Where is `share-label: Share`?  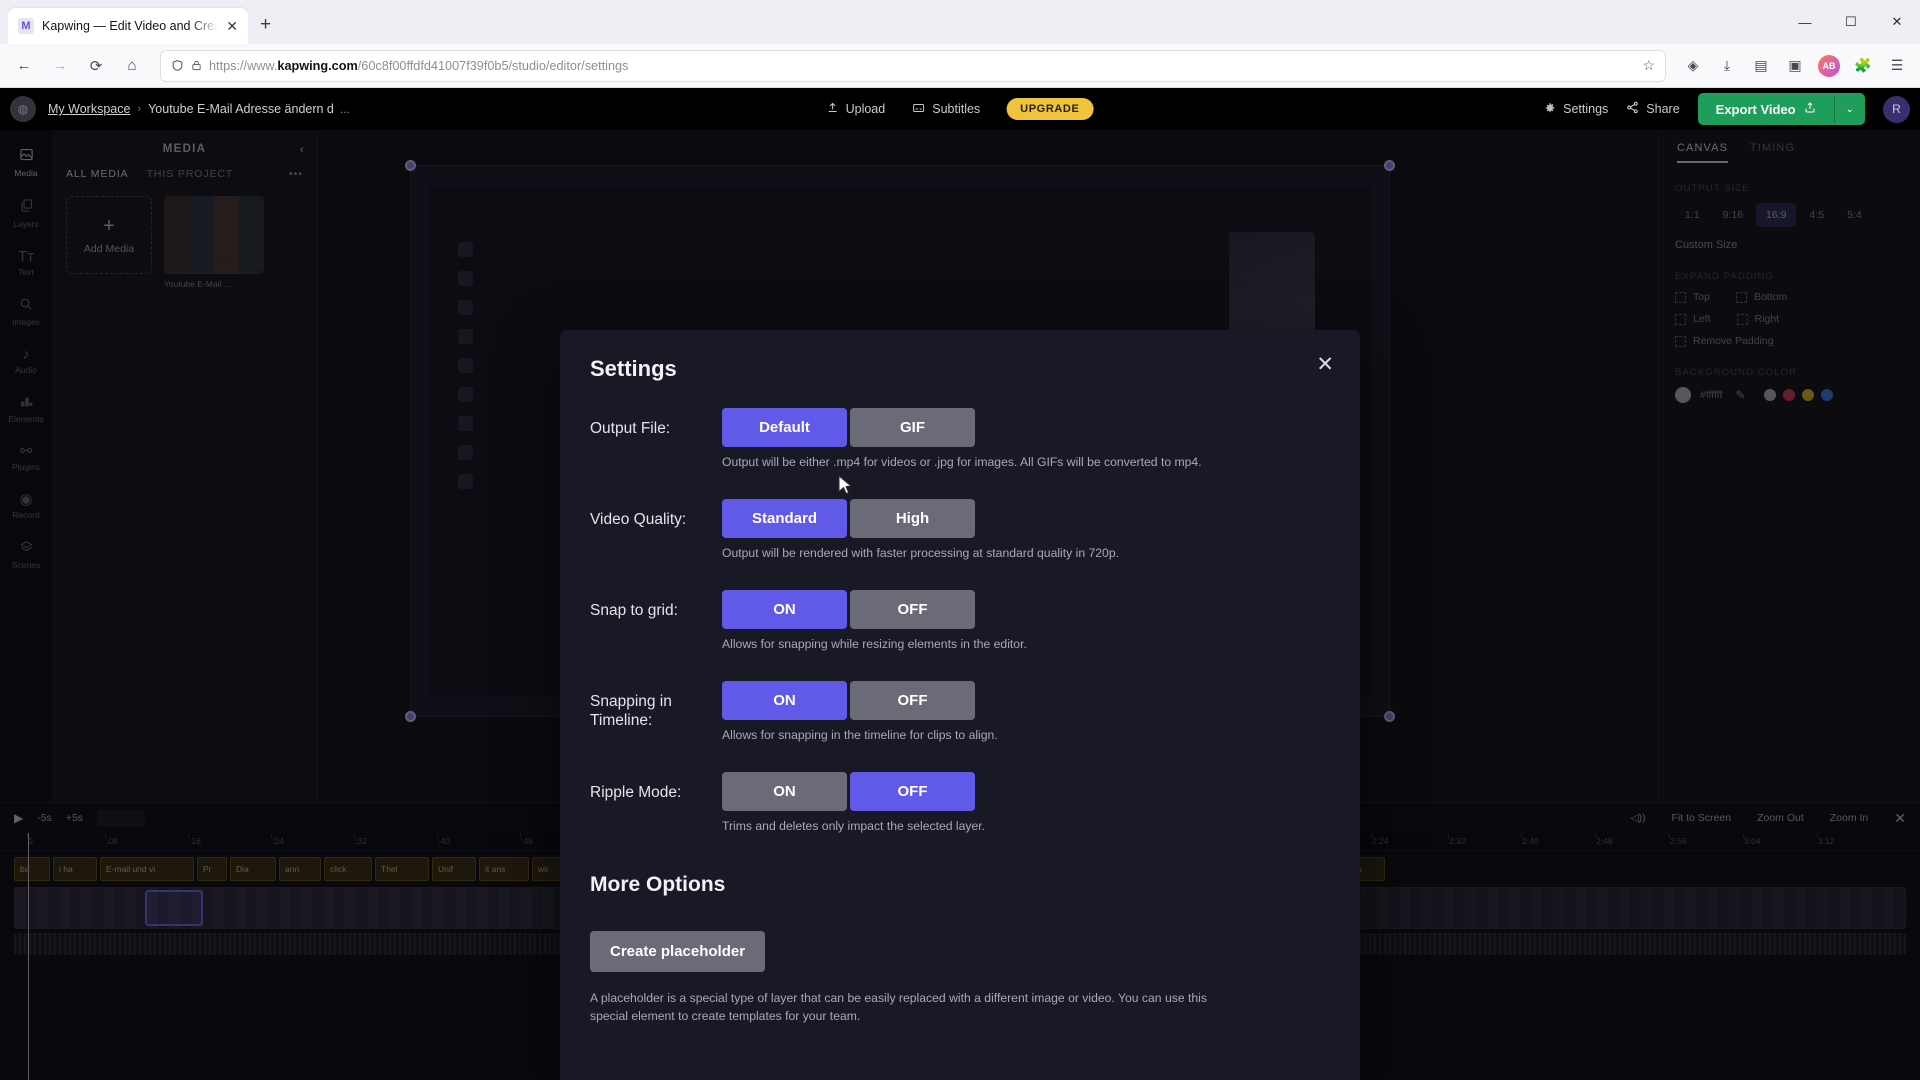 share-label: Share is located at coordinates (1663, 109).